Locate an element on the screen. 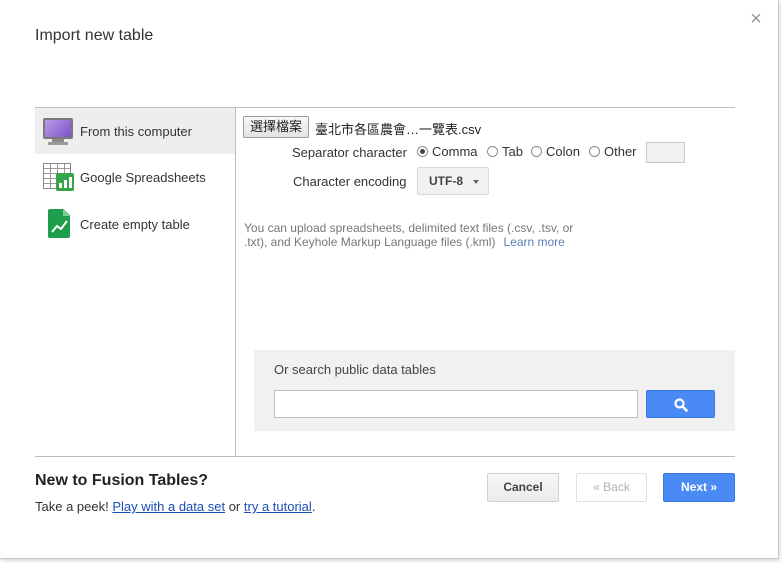  search-button is located at coordinates (680, 404).